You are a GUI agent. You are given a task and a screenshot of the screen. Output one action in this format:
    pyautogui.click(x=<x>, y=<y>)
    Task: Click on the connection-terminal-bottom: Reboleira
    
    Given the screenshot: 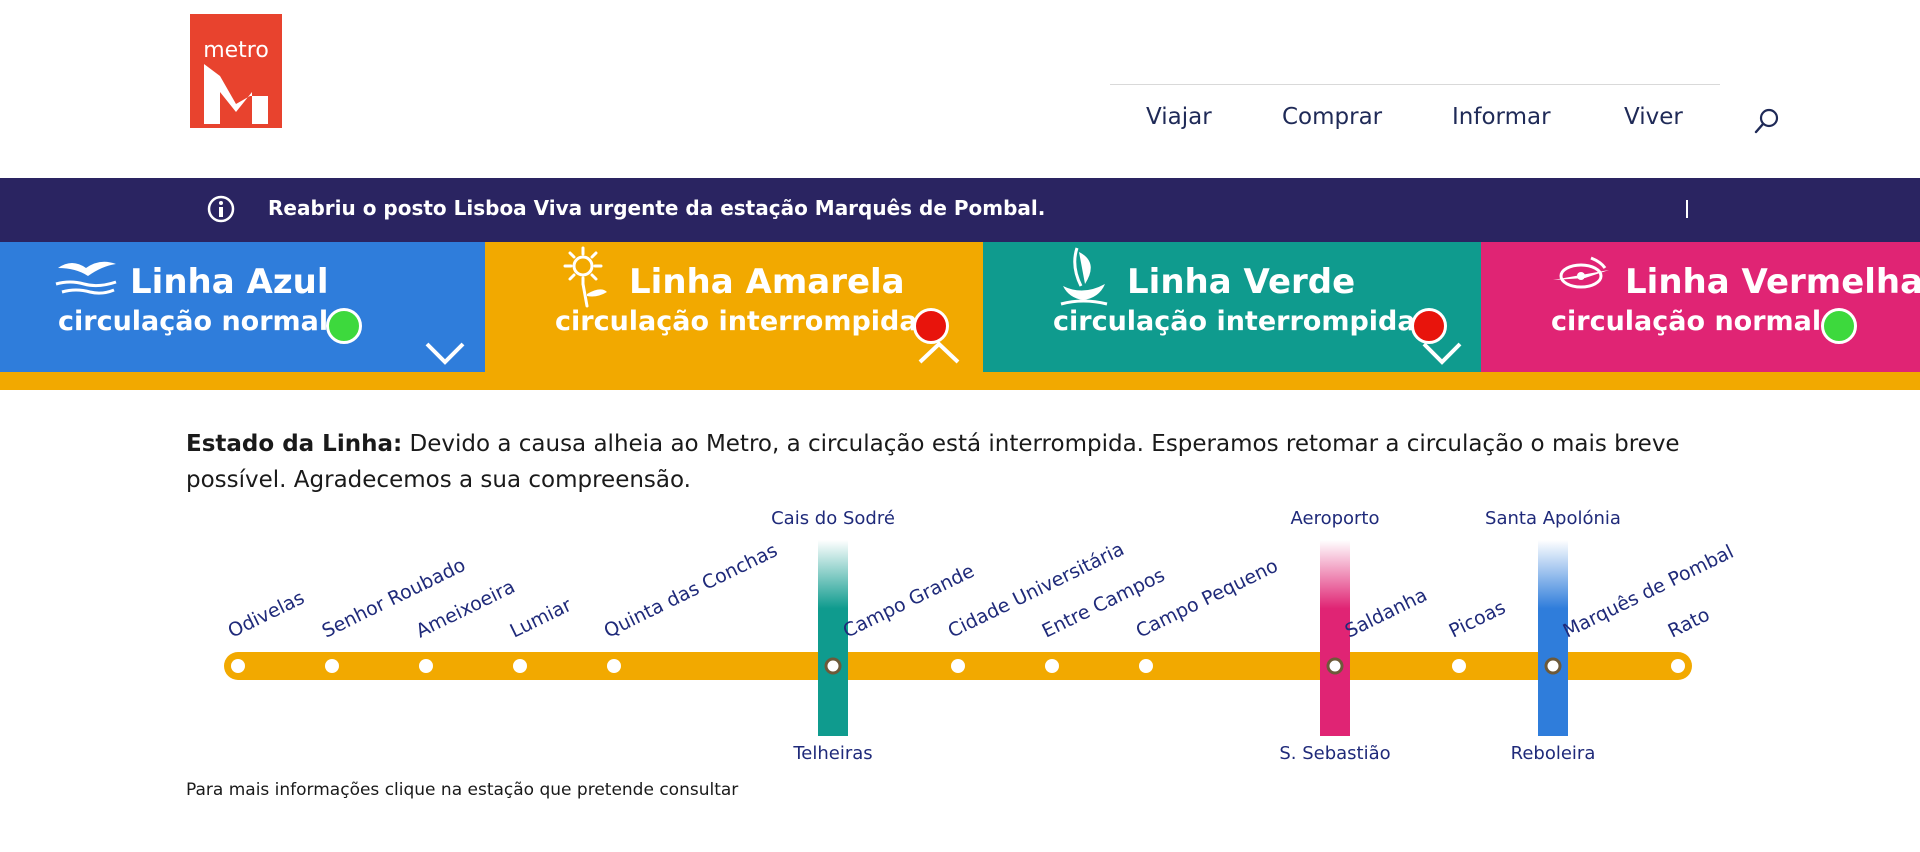 What is the action you would take?
    pyautogui.click(x=1553, y=753)
    